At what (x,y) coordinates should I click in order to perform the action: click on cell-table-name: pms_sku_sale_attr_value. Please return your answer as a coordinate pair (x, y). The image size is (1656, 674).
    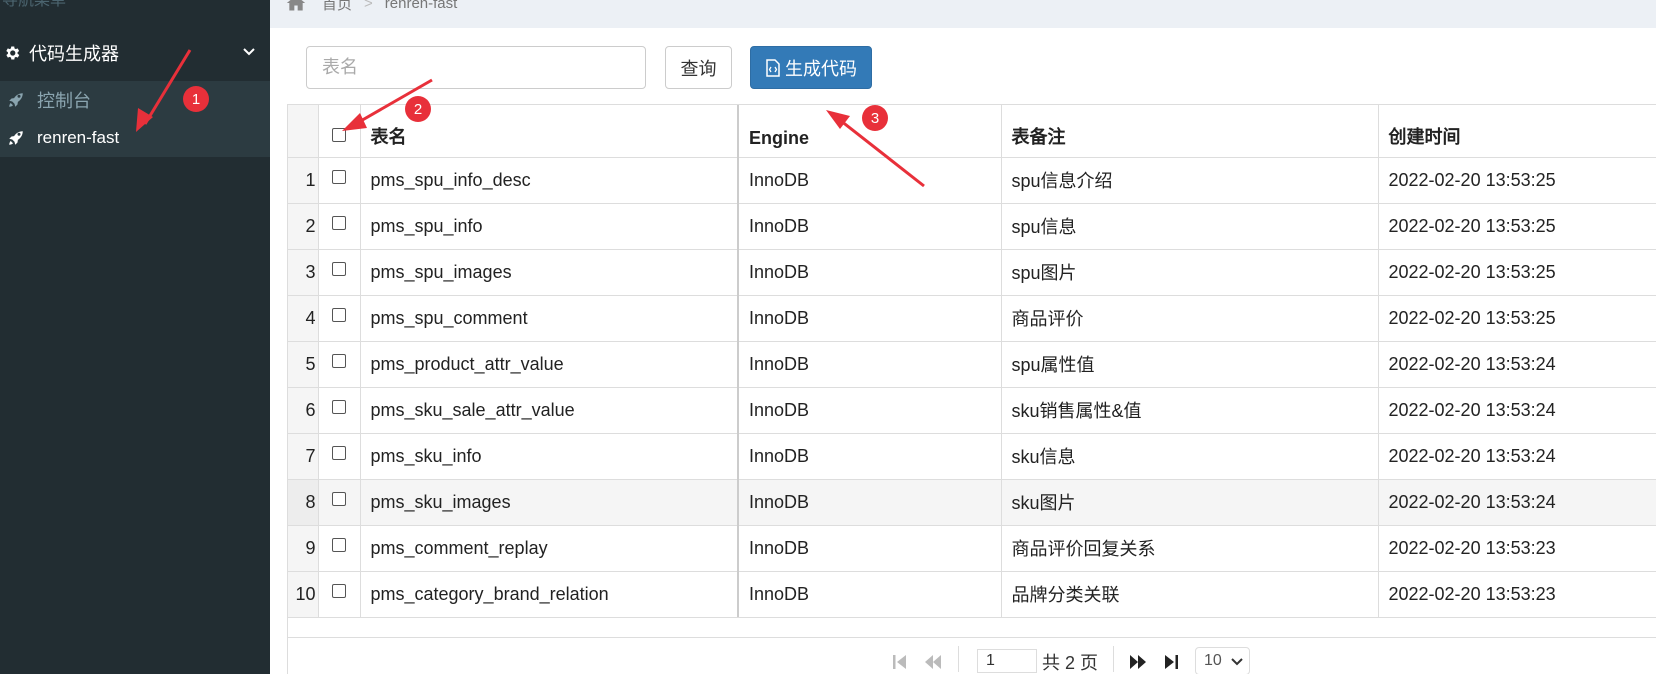
    Looking at the image, I should click on (549, 410).